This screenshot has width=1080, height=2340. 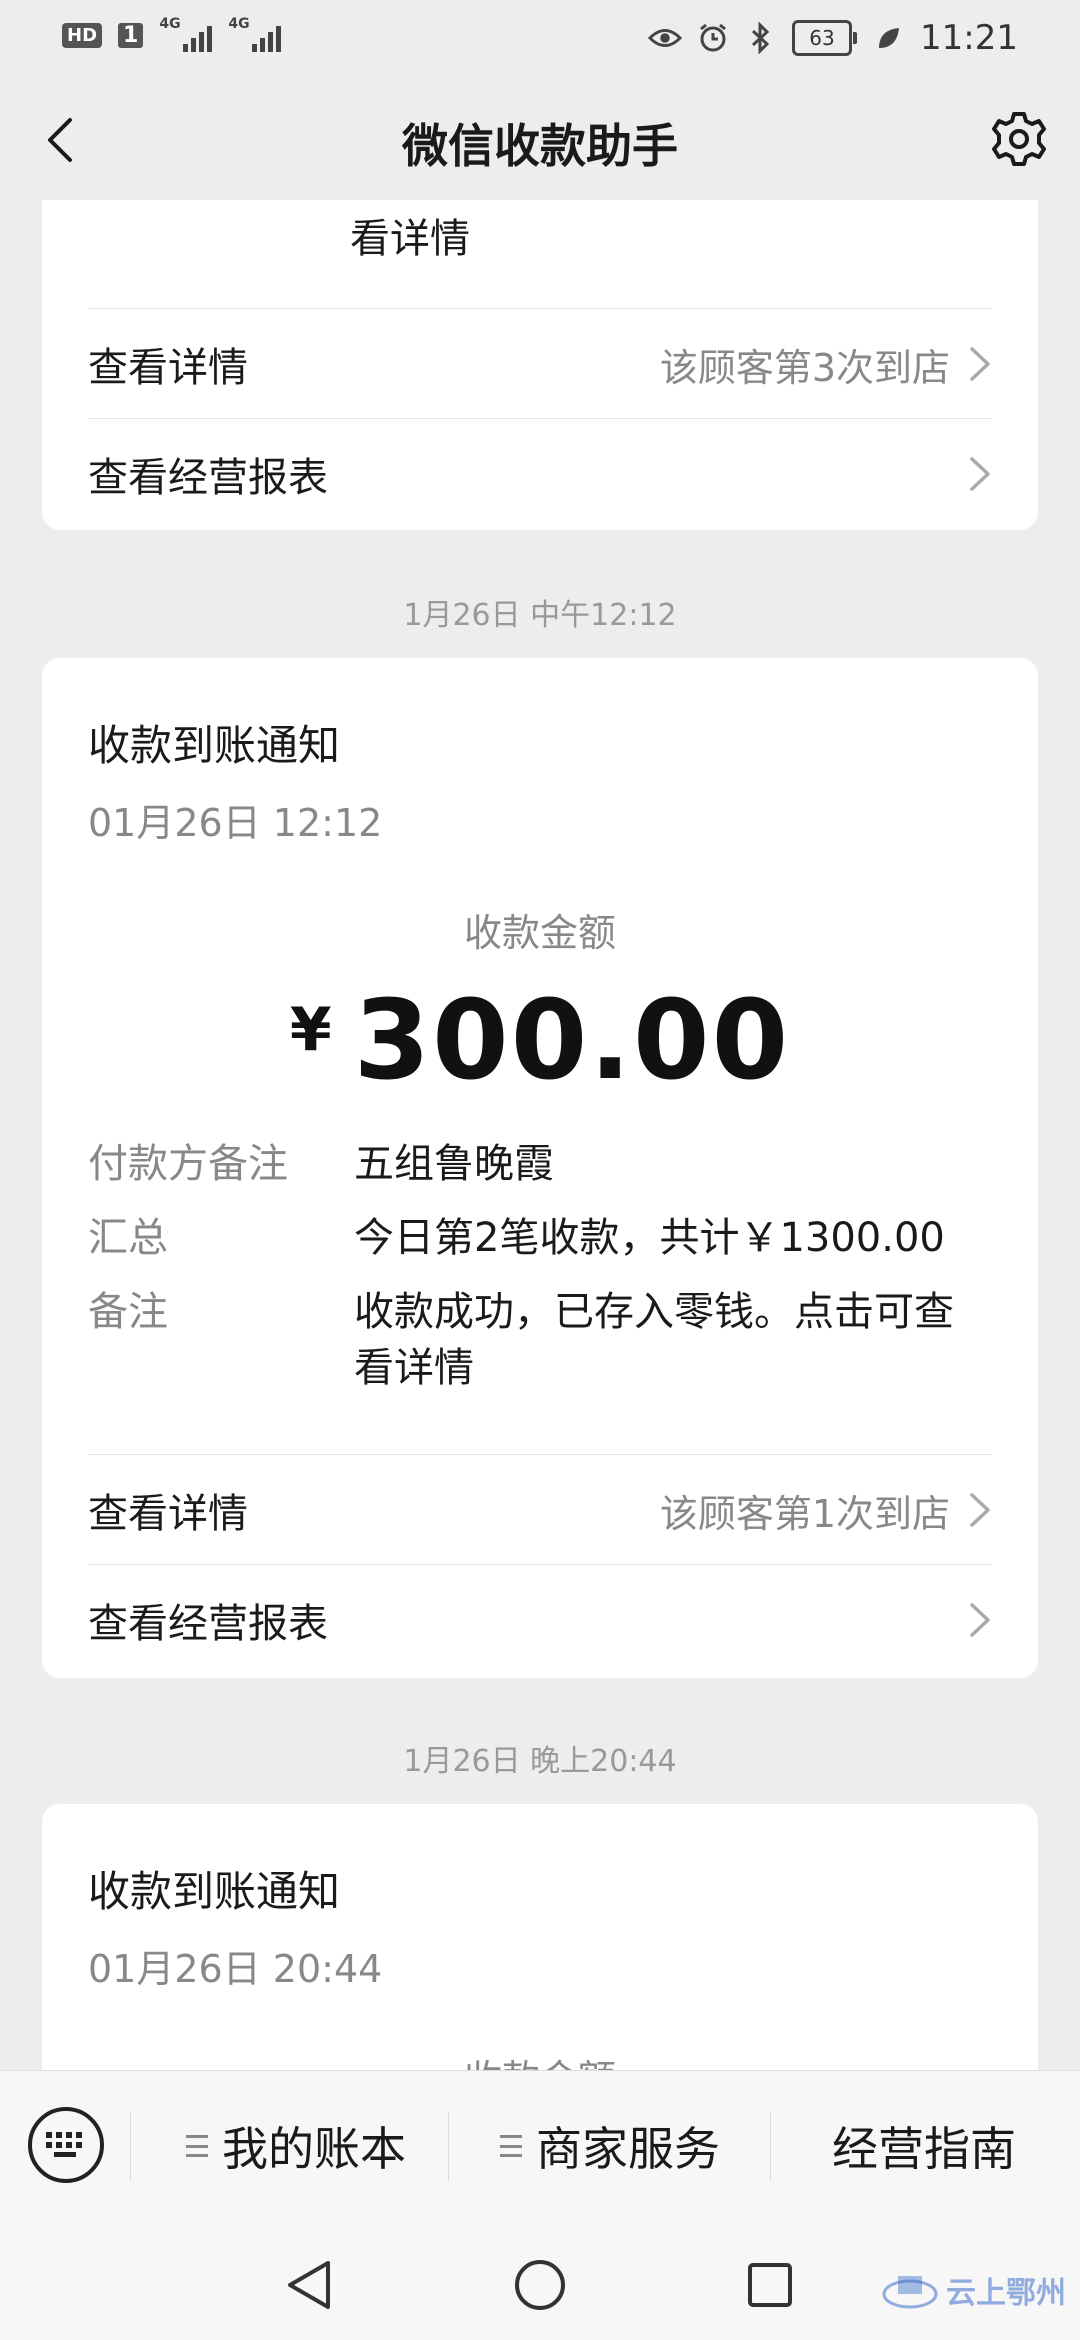 I want to click on notification-card-partial: 看详情 查看详情 该顾客第3次到店 查看经营报表, so click(x=540, y=365).